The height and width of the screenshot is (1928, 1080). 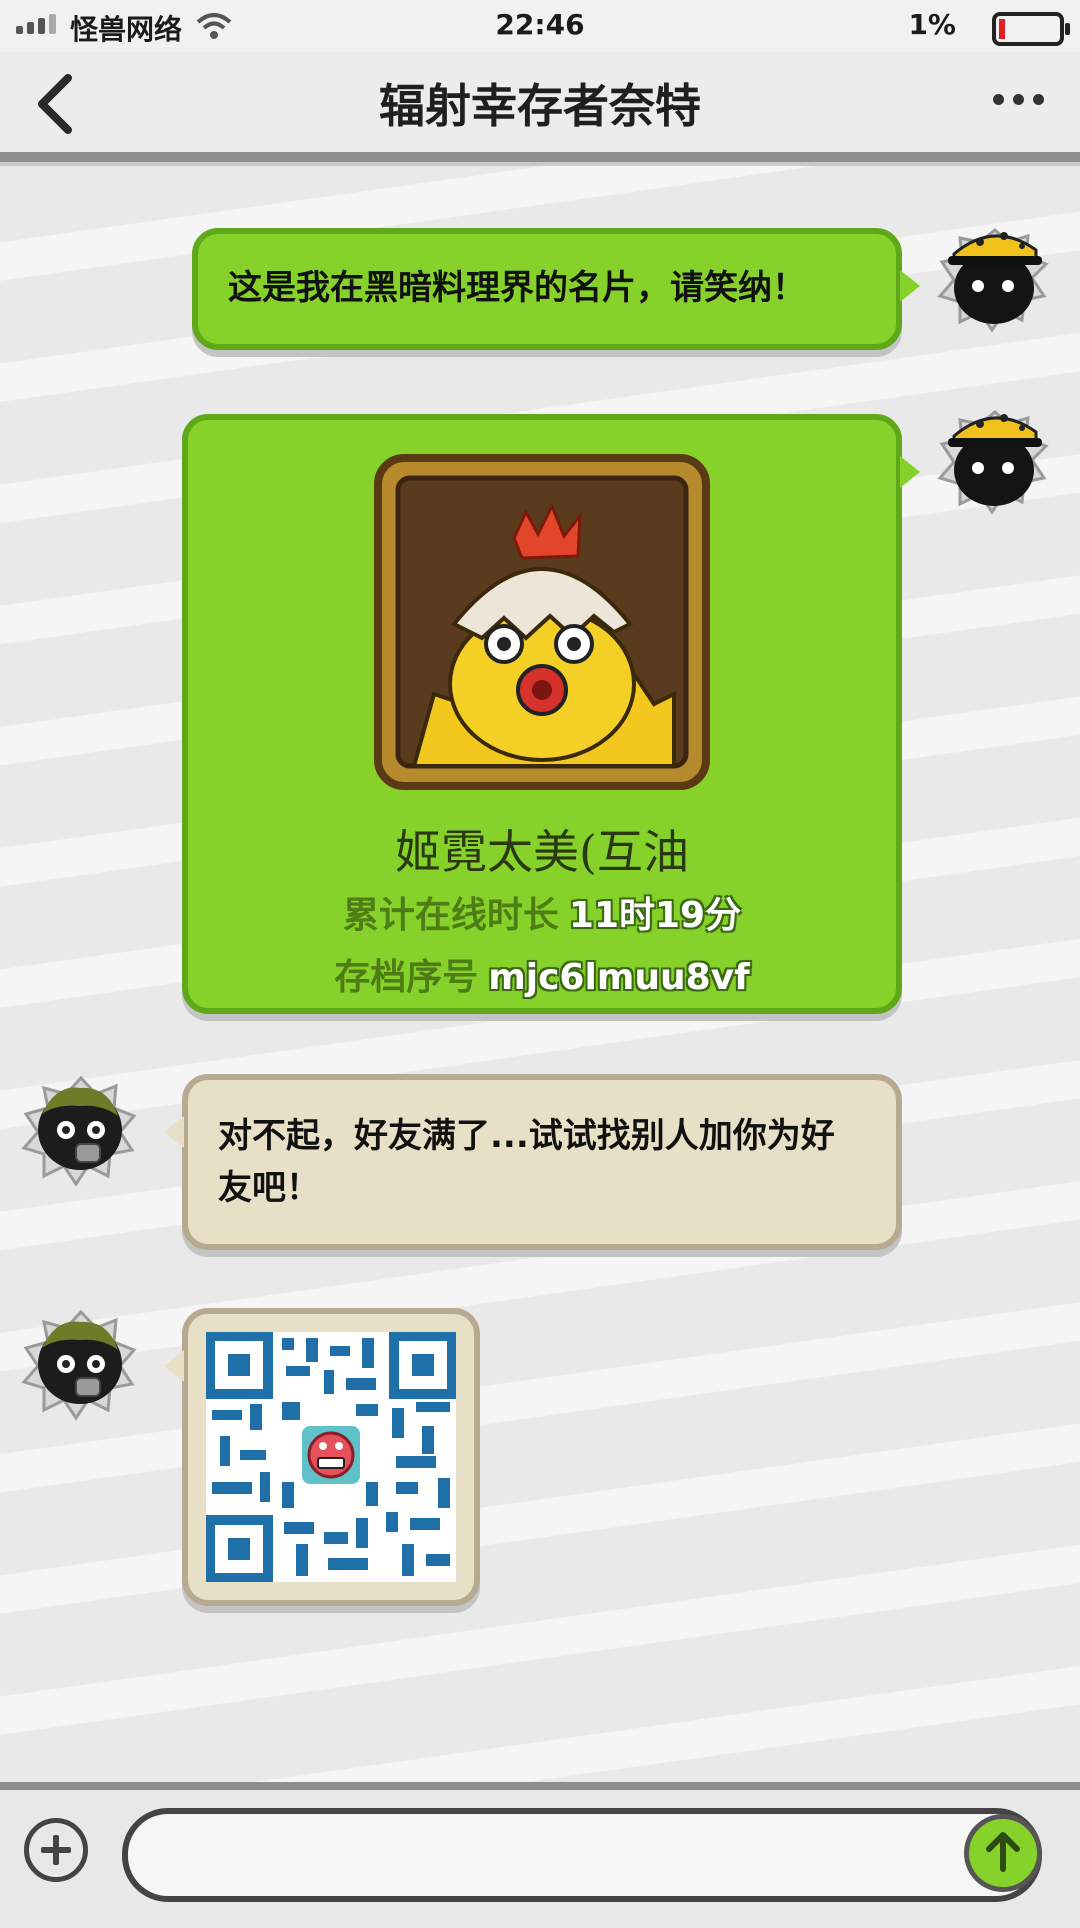 I want to click on qr-code-icon, so click(x=331, y=1457).